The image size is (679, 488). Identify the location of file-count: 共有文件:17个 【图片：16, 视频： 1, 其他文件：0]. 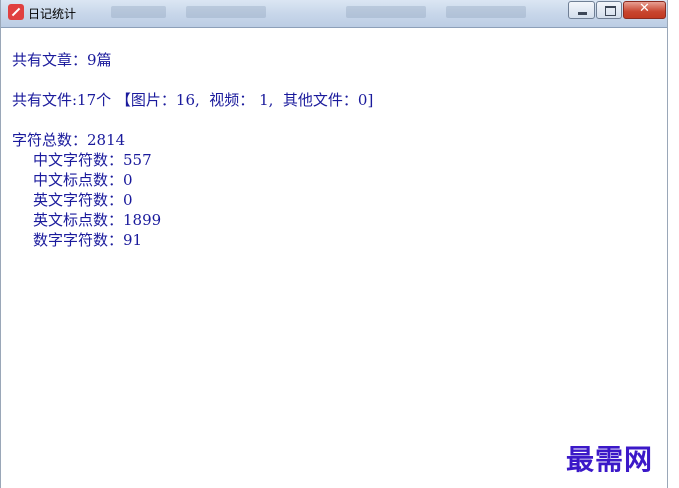
(193, 100).